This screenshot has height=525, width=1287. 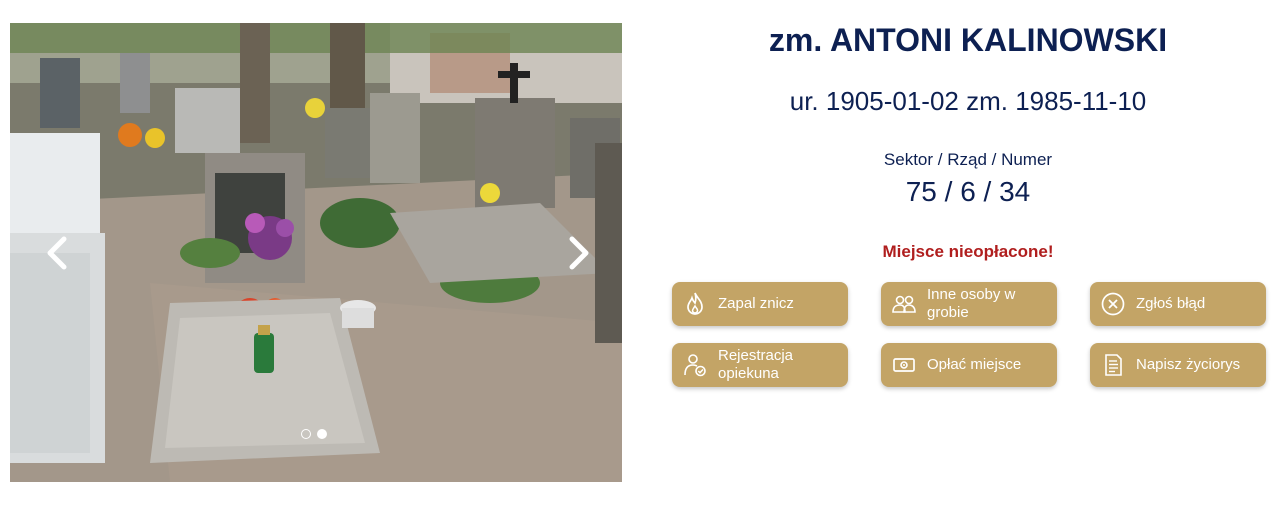 I want to click on error-x-icon, so click(x=1113, y=304).